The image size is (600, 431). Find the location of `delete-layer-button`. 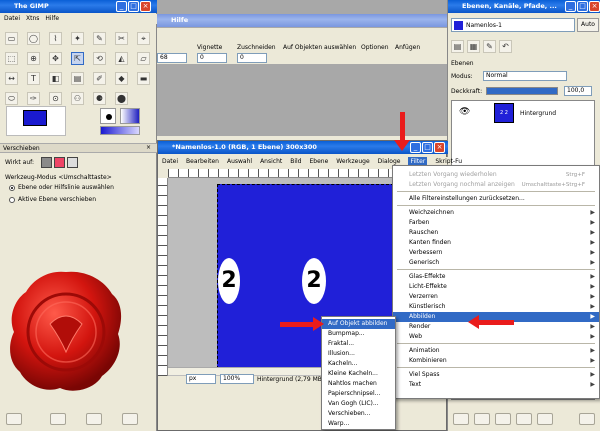

delete-layer-button is located at coordinates (587, 419).